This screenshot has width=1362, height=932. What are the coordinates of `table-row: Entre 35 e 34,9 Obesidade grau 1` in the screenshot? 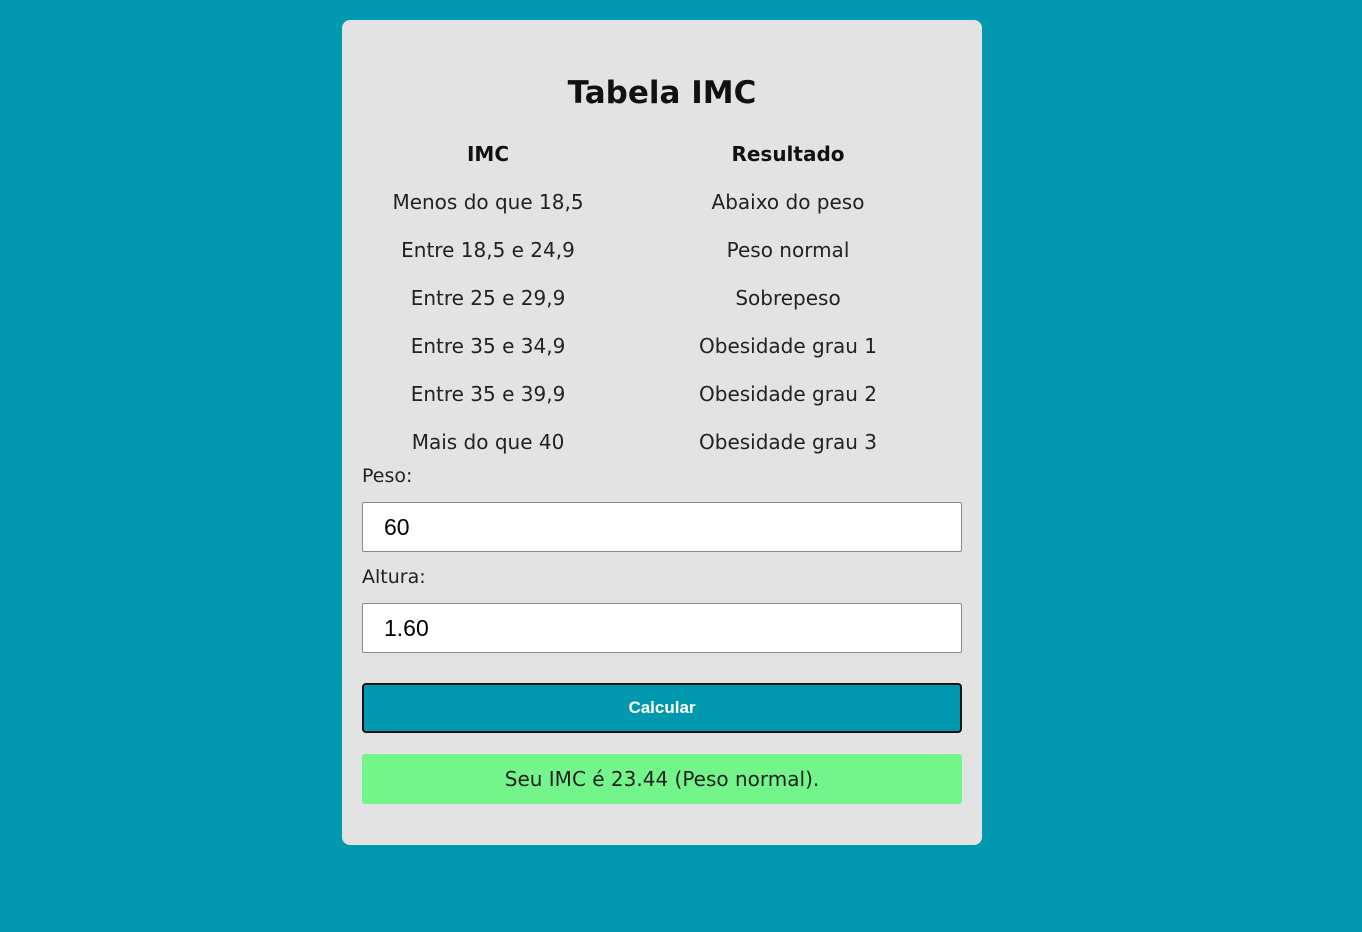 It's located at (662, 346).